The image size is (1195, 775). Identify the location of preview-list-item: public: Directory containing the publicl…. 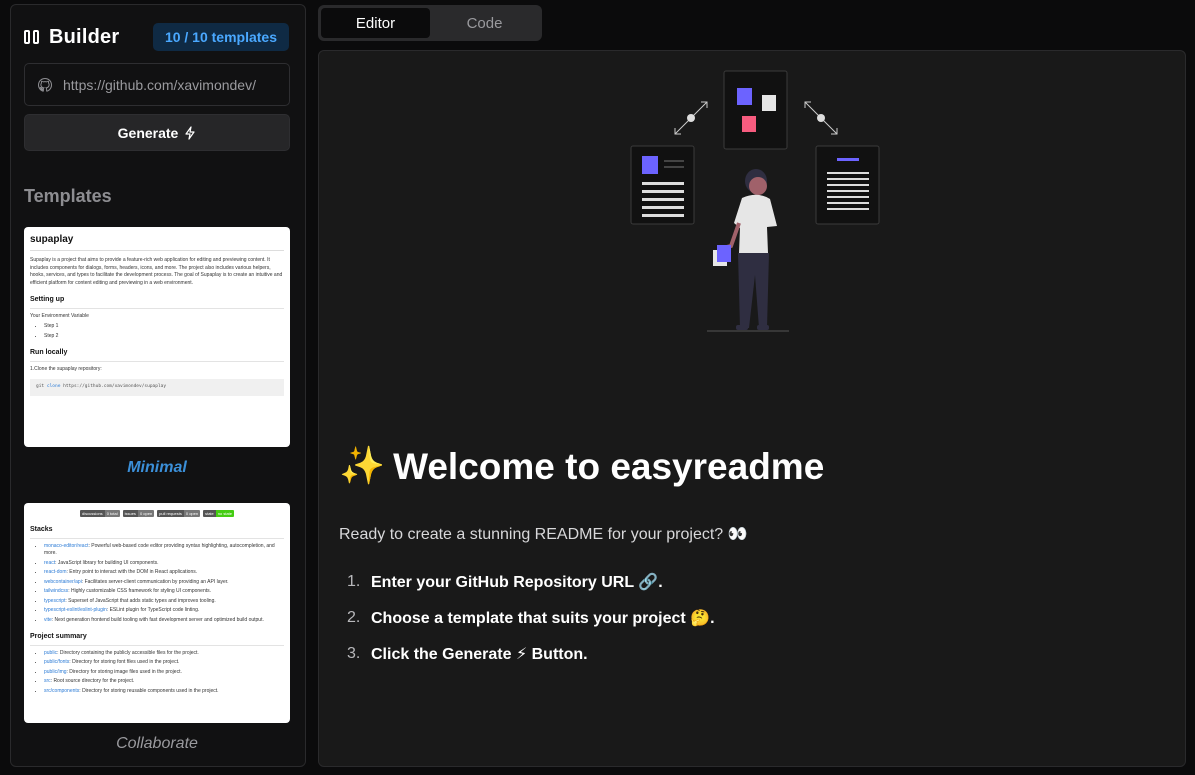
(164, 654).